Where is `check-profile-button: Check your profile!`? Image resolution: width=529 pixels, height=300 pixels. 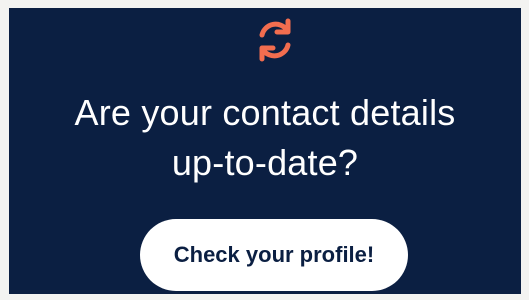
check-profile-button: Check your profile! is located at coordinates (274, 255).